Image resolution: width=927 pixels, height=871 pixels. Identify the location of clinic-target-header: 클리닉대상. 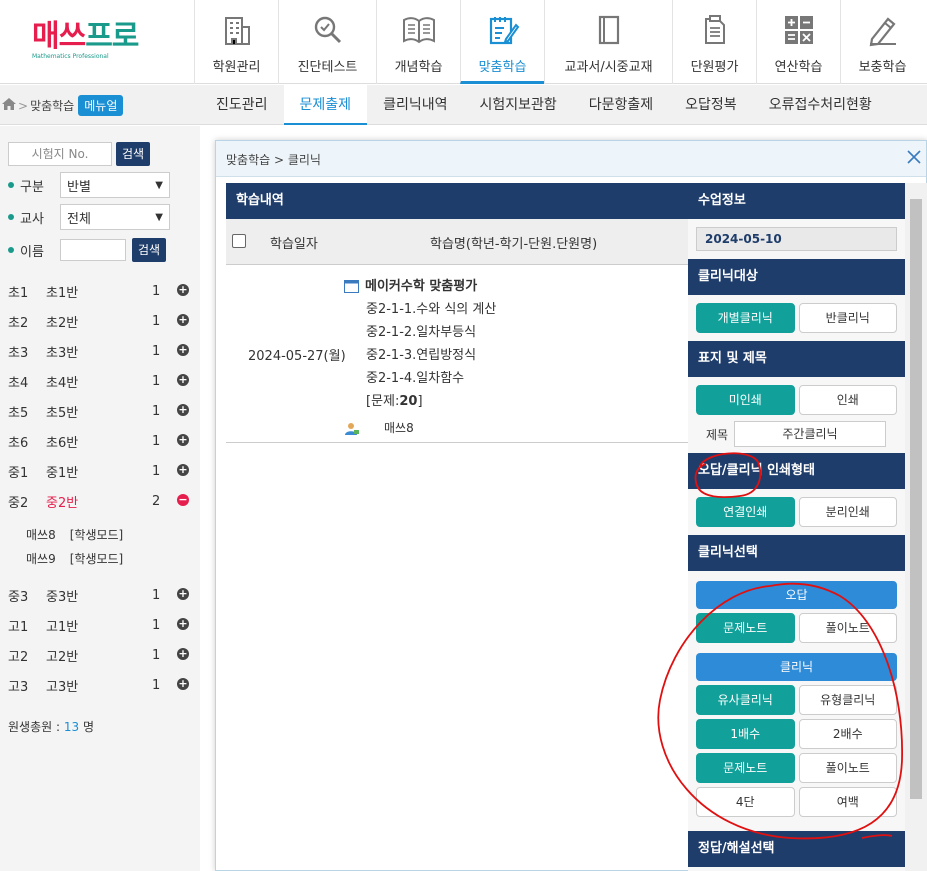
(796, 277).